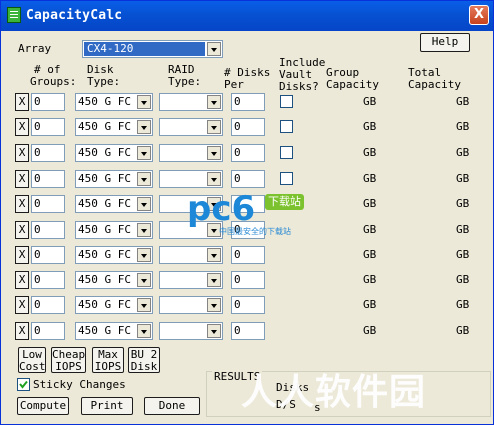  What do you see at coordinates (108, 360) in the screenshot?
I see `max-iops-button: Max IOPS` at bounding box center [108, 360].